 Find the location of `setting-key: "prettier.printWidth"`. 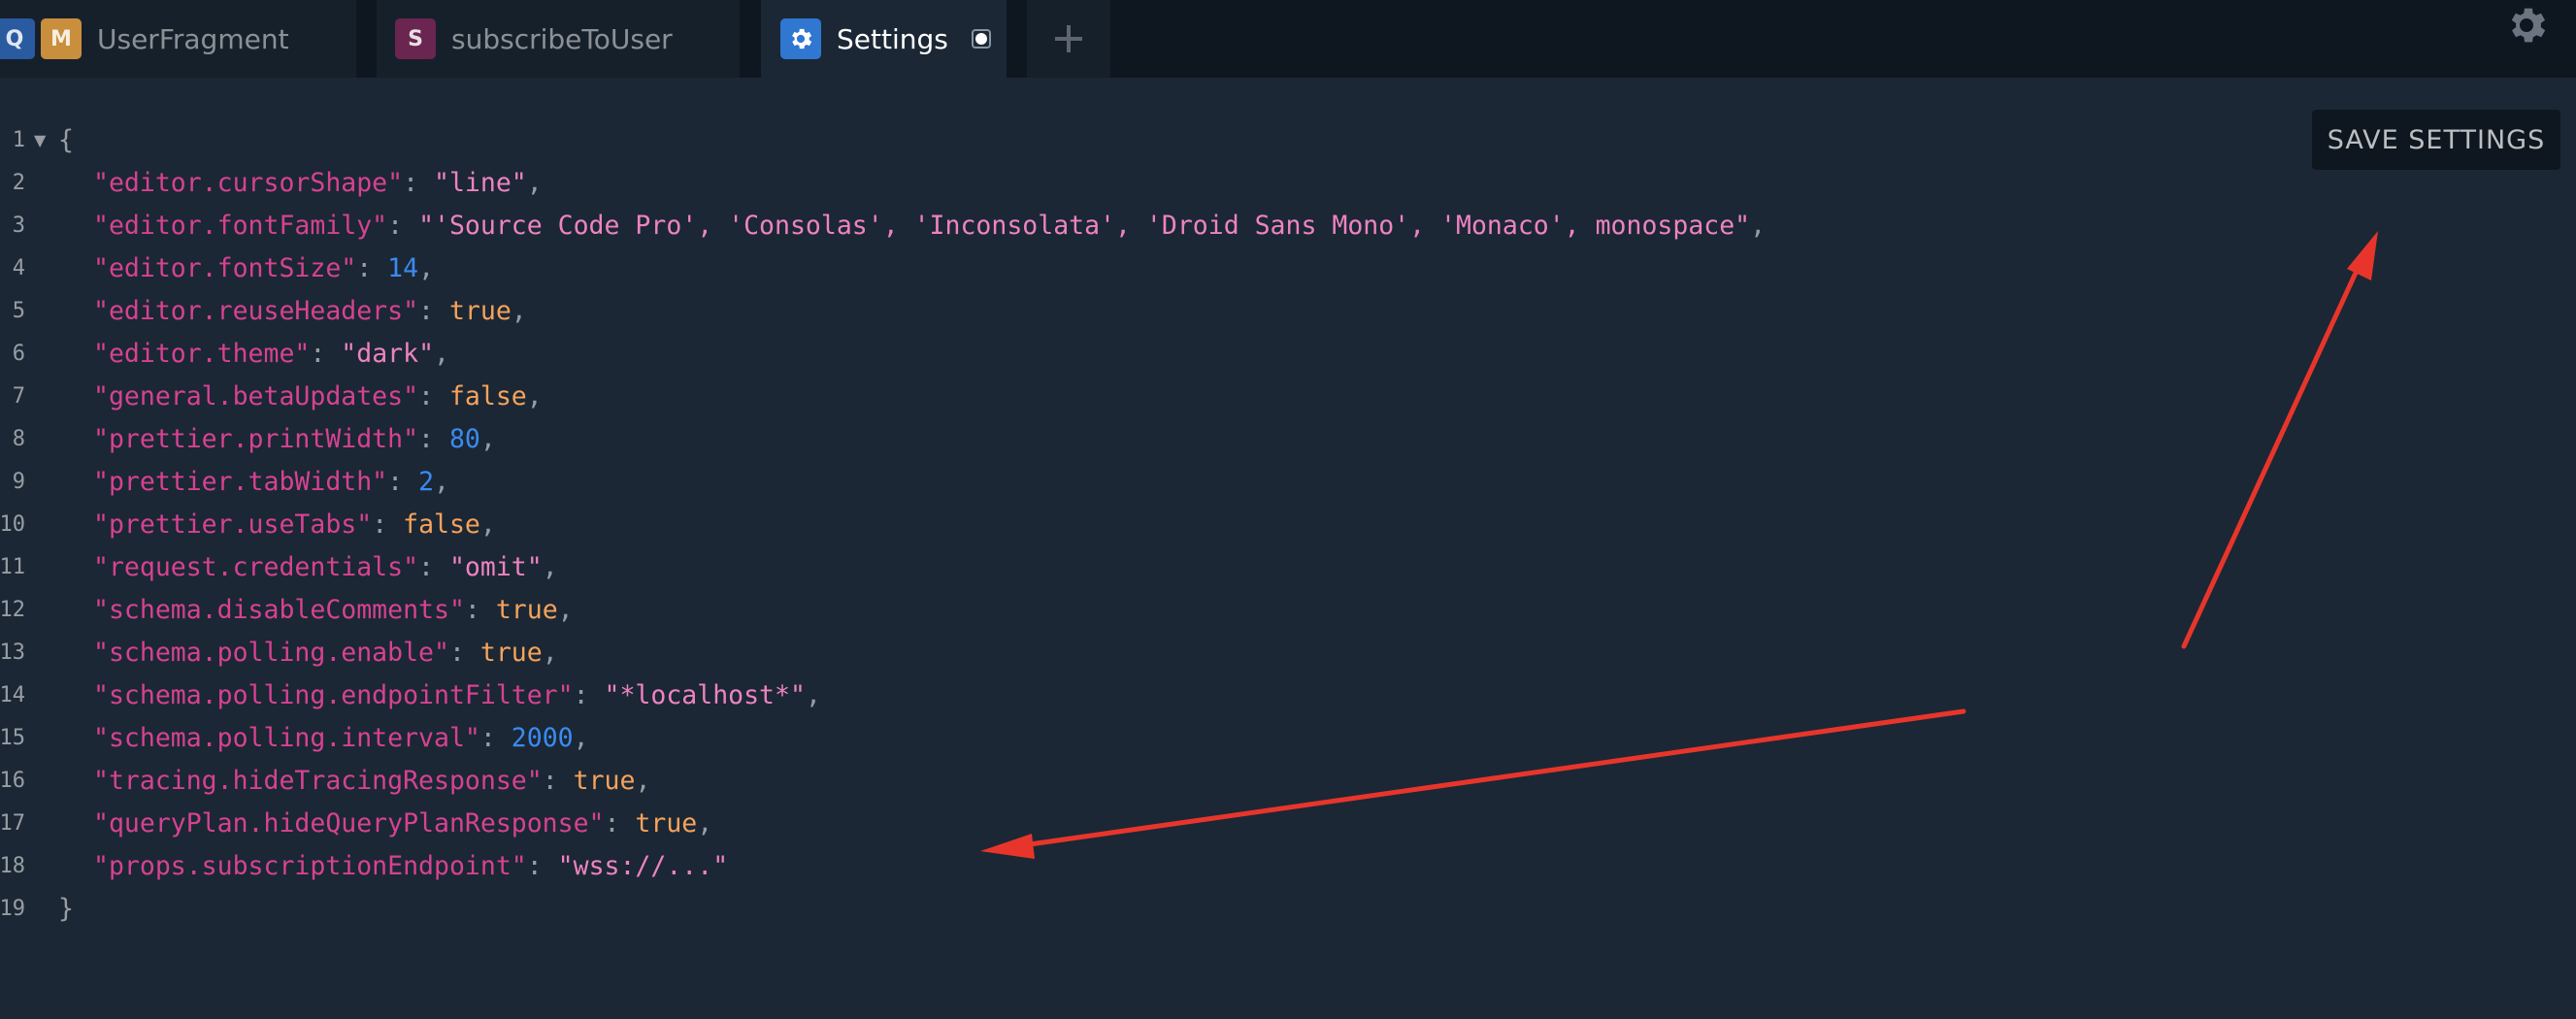

setting-key: "prettier.printWidth" is located at coordinates (256, 438).